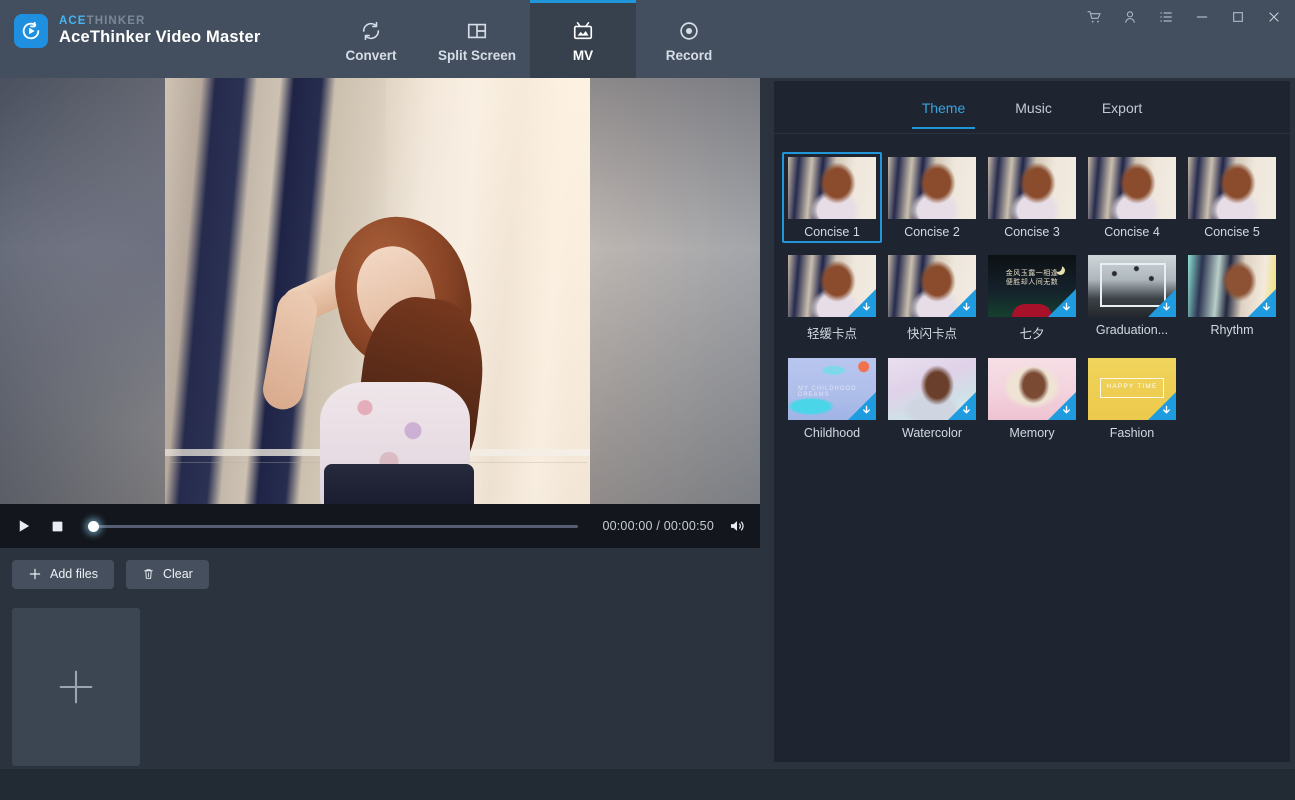  Describe the element at coordinates (477, 31) in the screenshot. I see `split-screen-icon` at that location.